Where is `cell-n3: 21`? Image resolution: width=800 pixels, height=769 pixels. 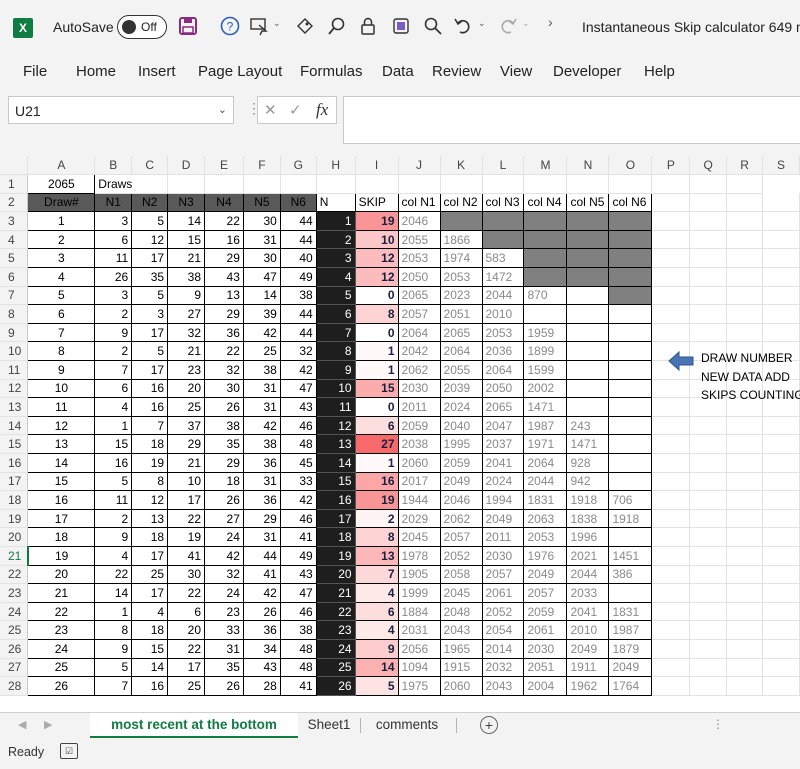
cell-n3: 21 is located at coordinates (186, 258).